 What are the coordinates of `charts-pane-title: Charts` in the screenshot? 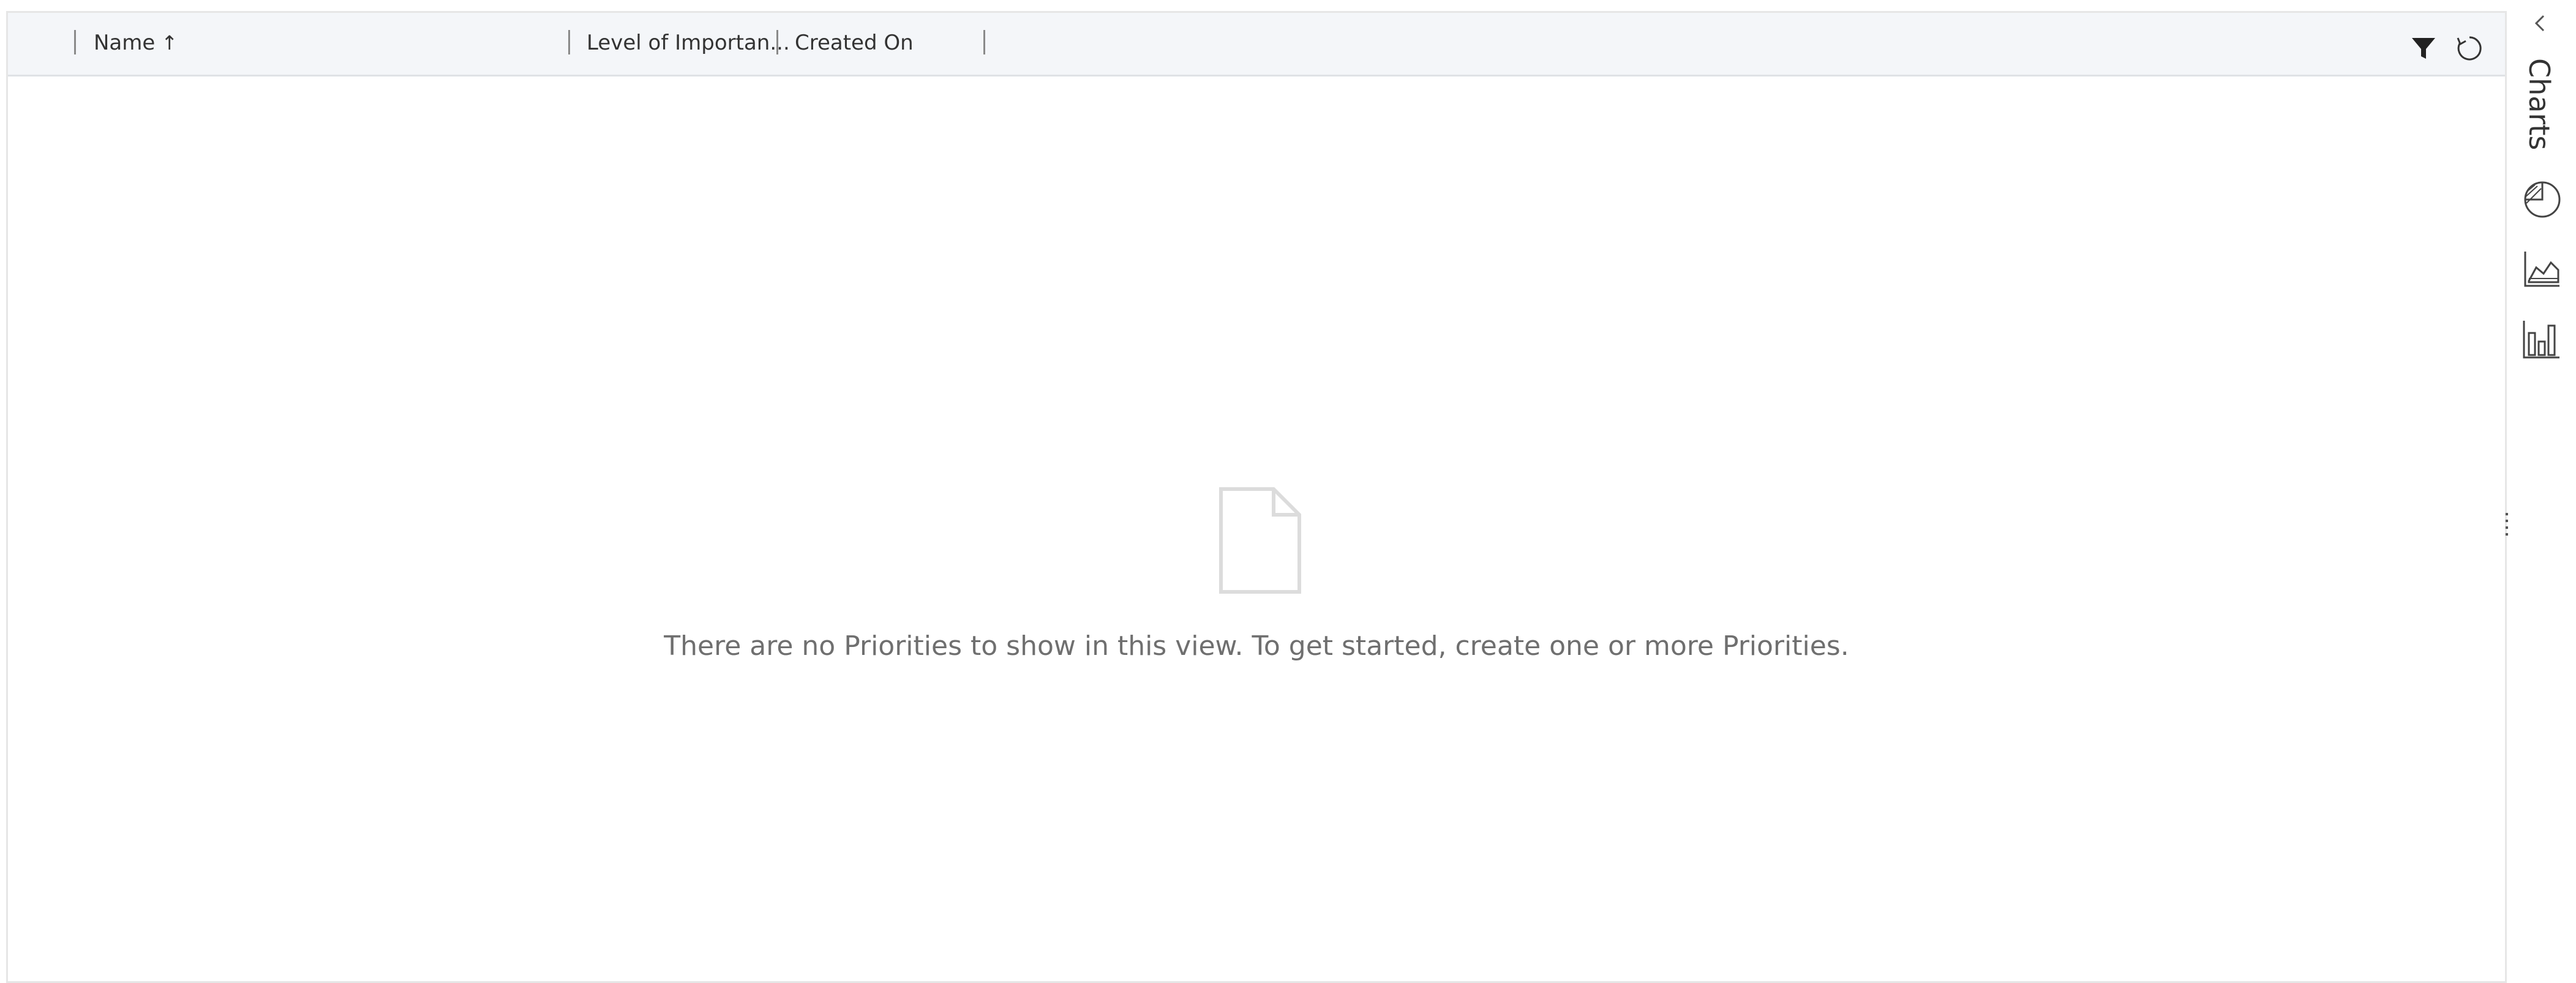 It's located at (2539, 104).